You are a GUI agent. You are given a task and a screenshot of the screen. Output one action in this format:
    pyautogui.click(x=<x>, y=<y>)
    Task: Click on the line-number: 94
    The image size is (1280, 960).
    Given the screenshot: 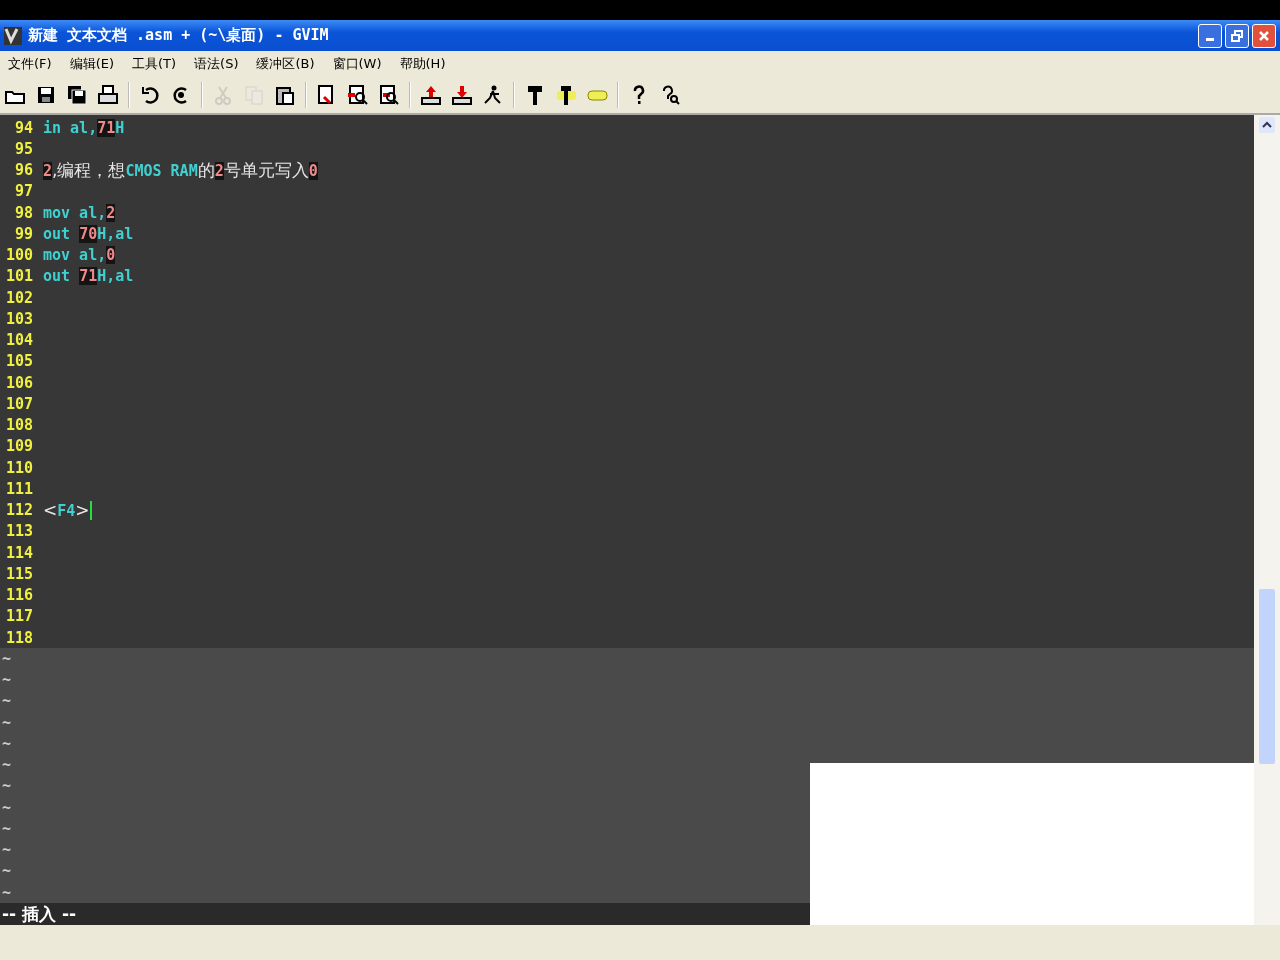 What is the action you would take?
    pyautogui.click(x=23, y=127)
    